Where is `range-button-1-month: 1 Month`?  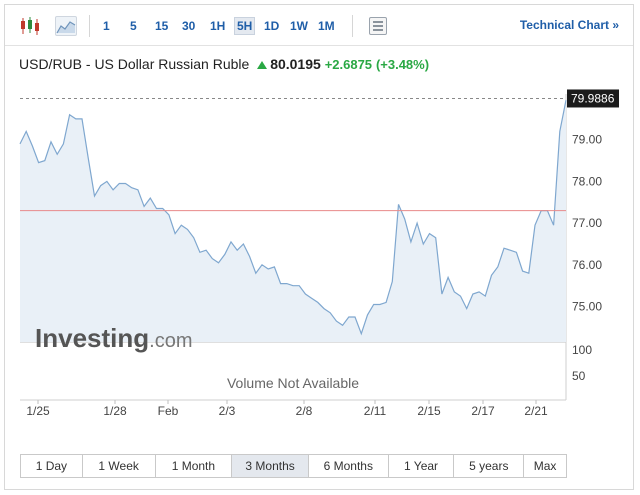 range-button-1-month: 1 Month is located at coordinates (194, 466).